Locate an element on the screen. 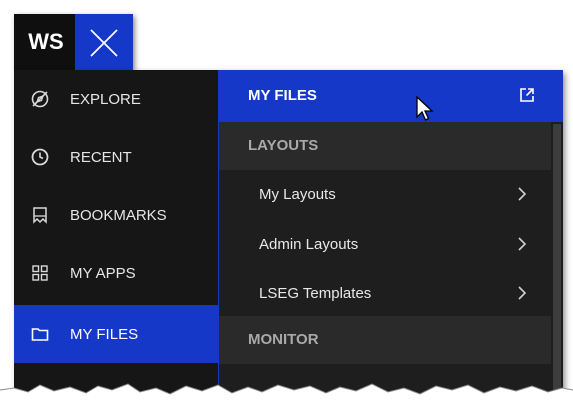  sidebar-item-label: MY APPS is located at coordinates (103, 273).